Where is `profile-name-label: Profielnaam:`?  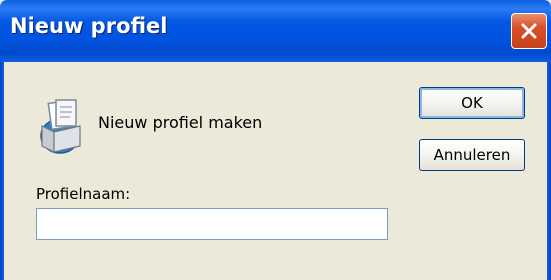
profile-name-label: Profielnaam: is located at coordinates (83, 194).